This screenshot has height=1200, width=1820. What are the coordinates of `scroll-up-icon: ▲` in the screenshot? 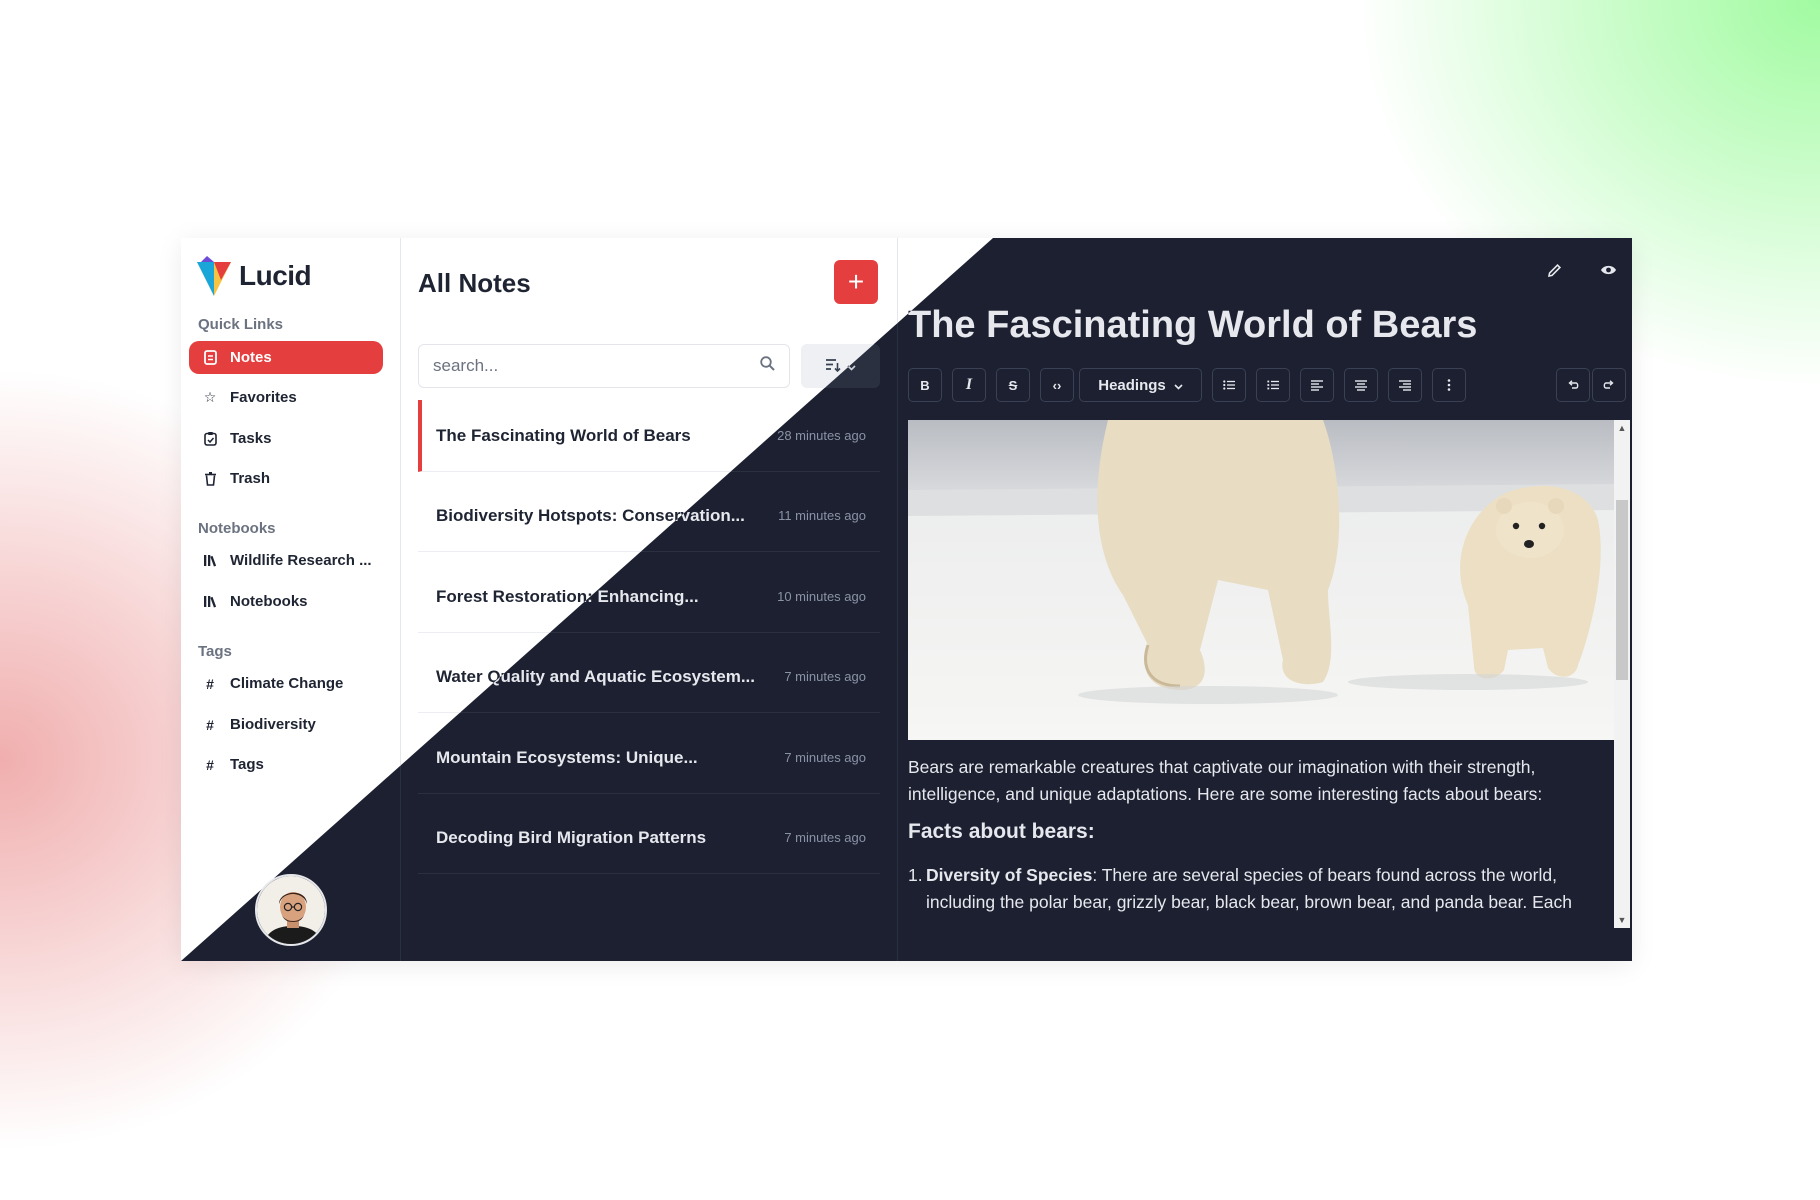 It's located at (1622, 428).